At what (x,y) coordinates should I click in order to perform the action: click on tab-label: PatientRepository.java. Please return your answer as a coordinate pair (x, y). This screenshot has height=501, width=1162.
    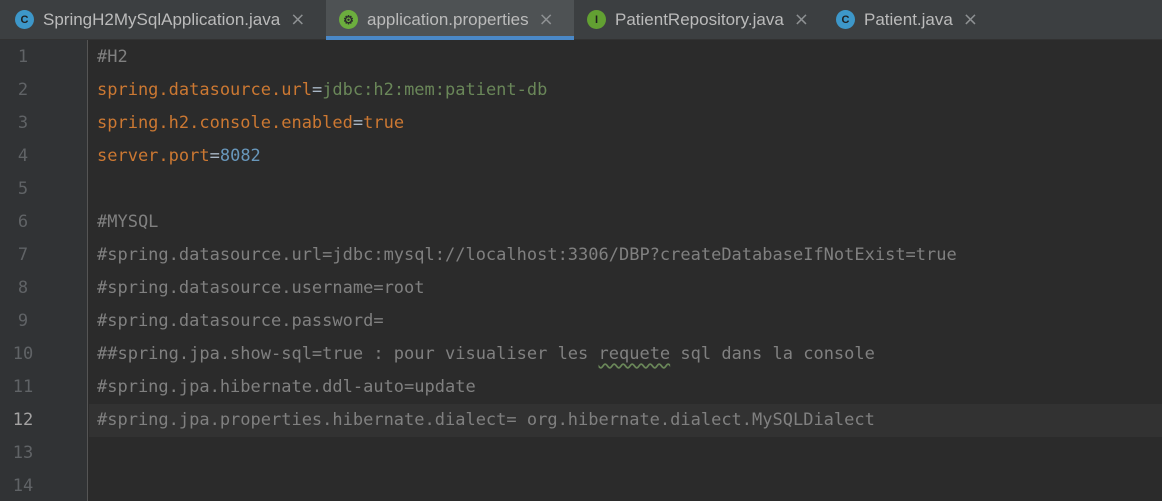
    Looking at the image, I should click on (699, 19).